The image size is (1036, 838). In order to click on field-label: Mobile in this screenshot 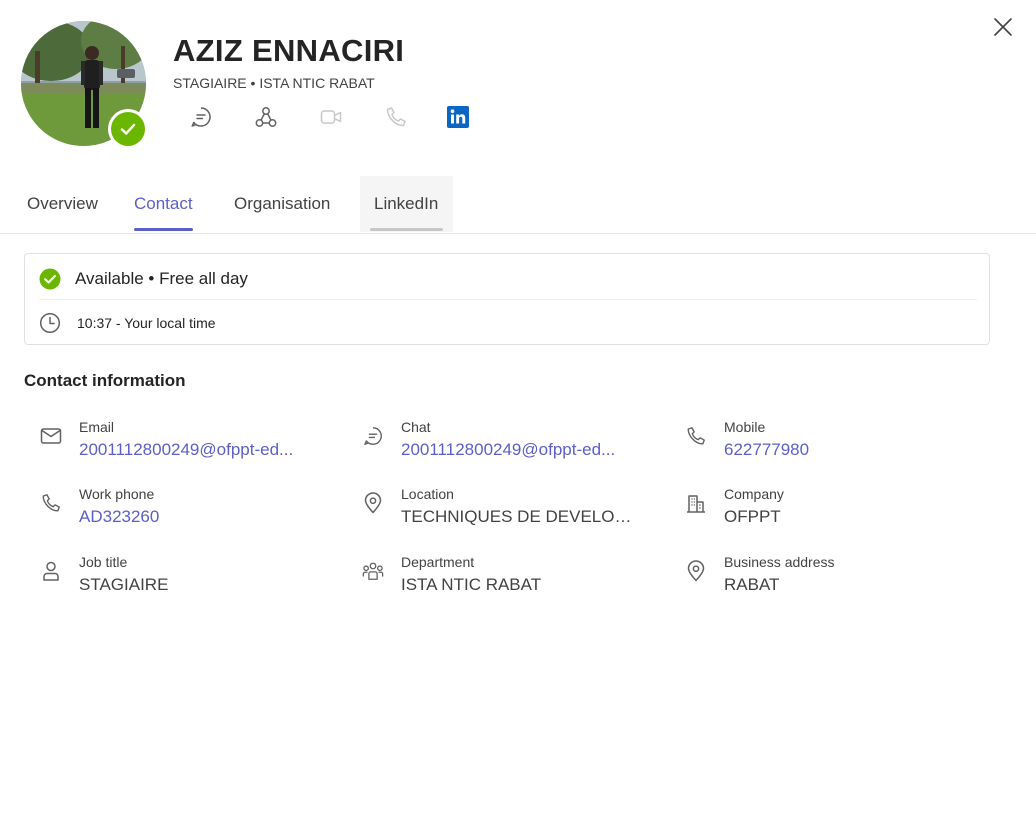, I will do `click(745, 427)`.